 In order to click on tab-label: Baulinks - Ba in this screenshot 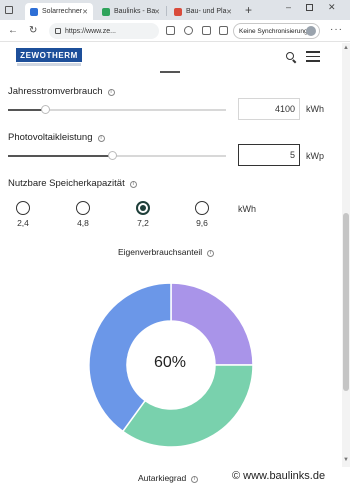, I will do `click(135, 11)`.